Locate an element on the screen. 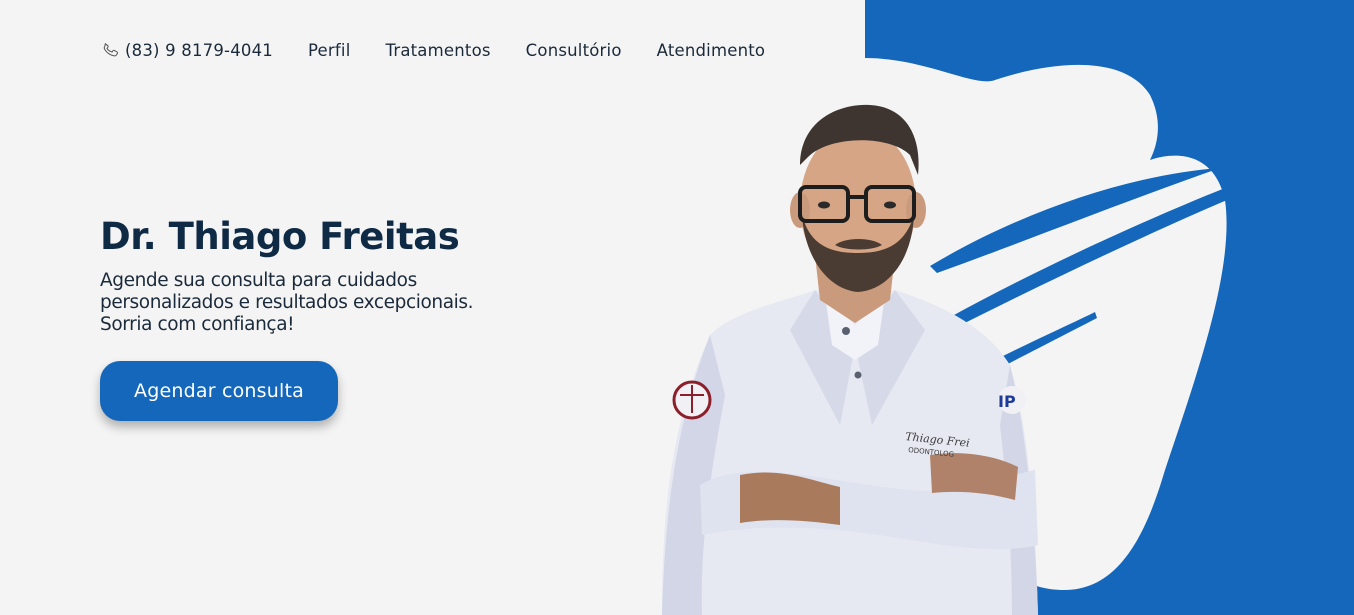 This screenshot has height=615, width=1354. schedule-appointment-button: Agendar consulta is located at coordinates (219, 391).